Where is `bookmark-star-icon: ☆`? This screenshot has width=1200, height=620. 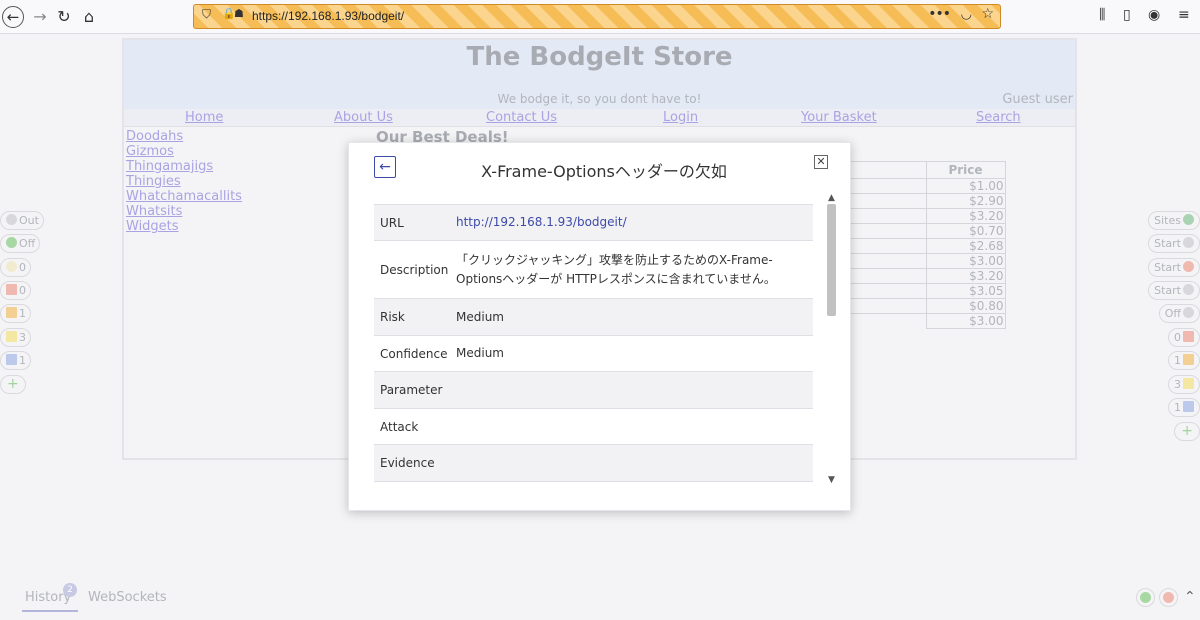 bookmark-star-icon: ☆ is located at coordinates (987, 14).